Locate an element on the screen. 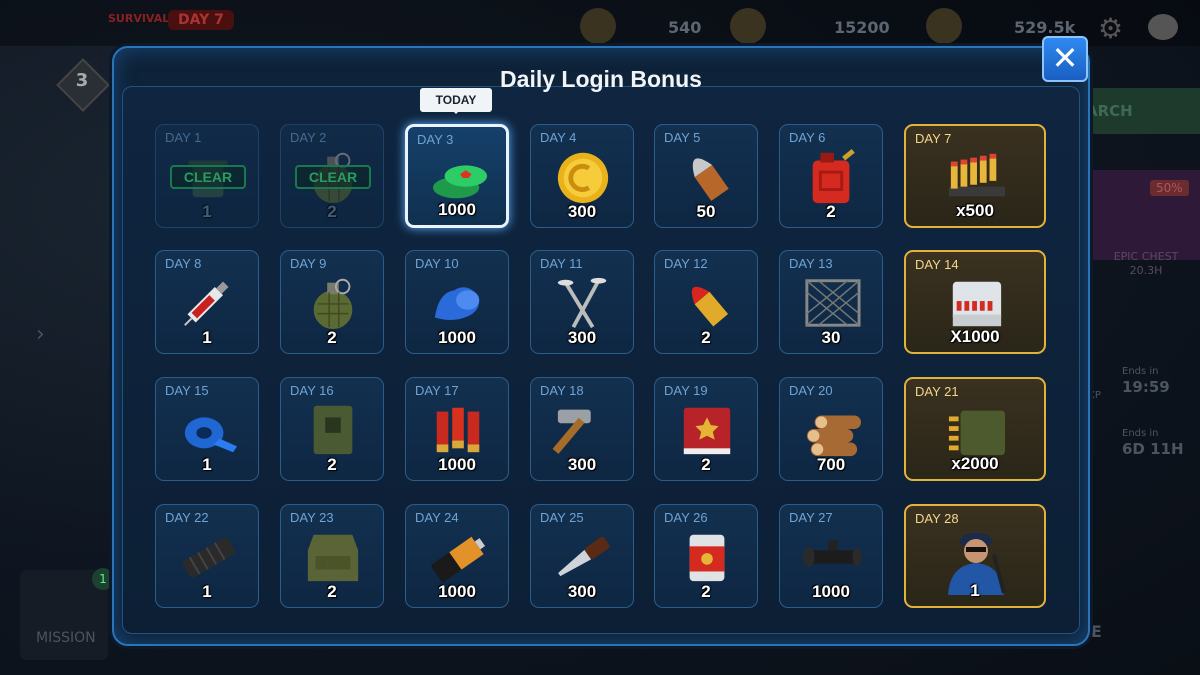 The height and width of the screenshot is (675, 1200). gear-icon: ⚙ is located at coordinates (1110, 28).